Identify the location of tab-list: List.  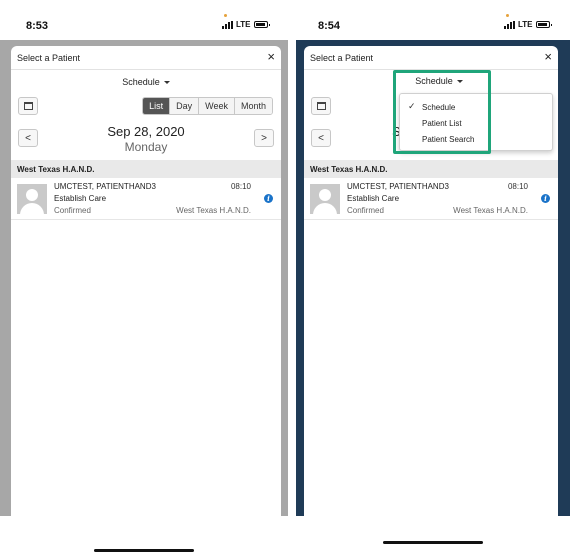
(156, 106).